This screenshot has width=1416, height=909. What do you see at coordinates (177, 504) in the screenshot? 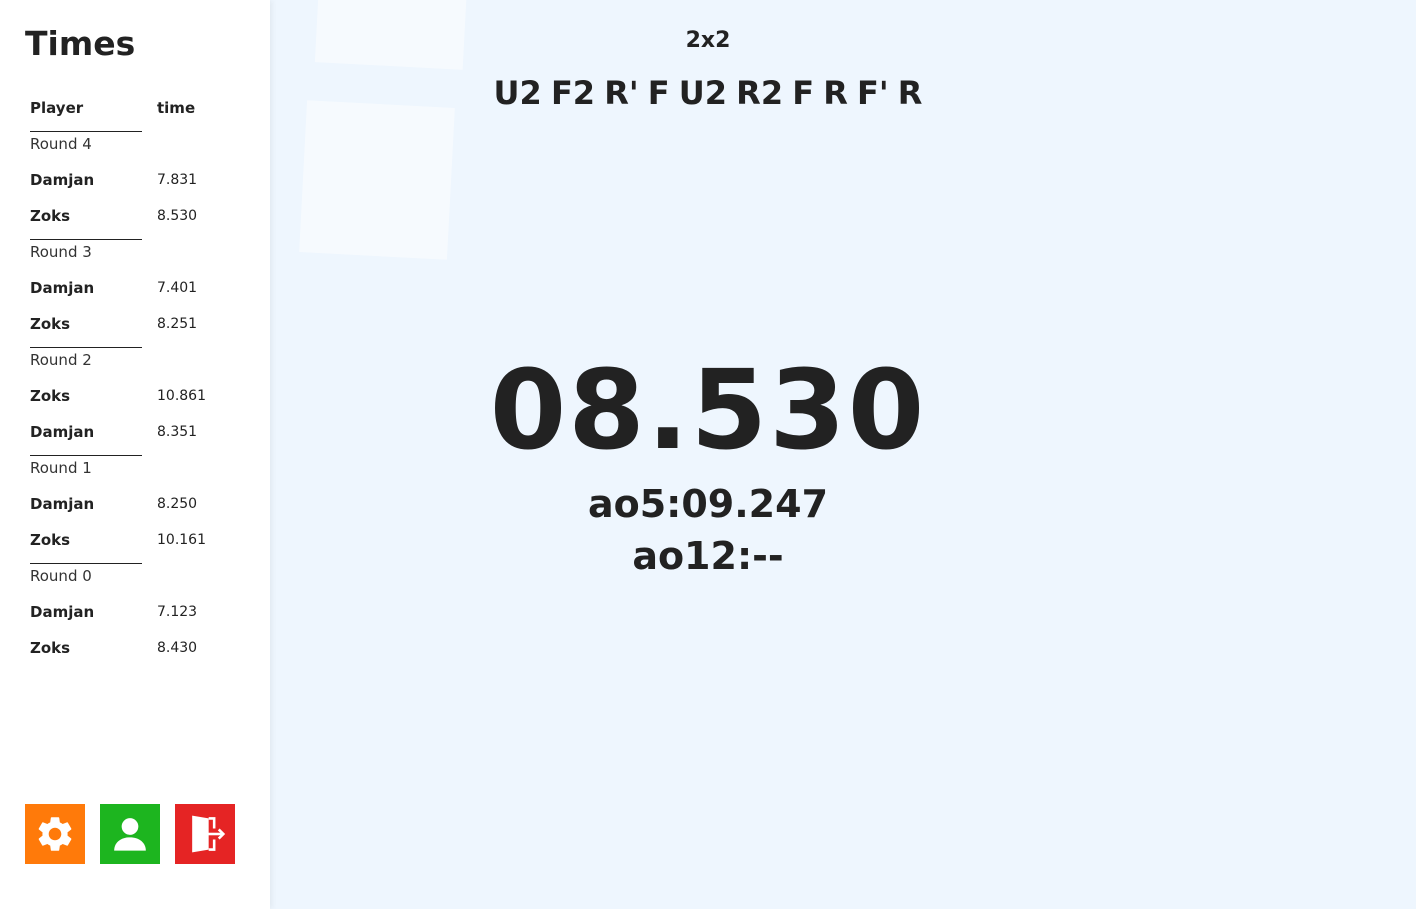
I see `solve-time: 8.250` at bounding box center [177, 504].